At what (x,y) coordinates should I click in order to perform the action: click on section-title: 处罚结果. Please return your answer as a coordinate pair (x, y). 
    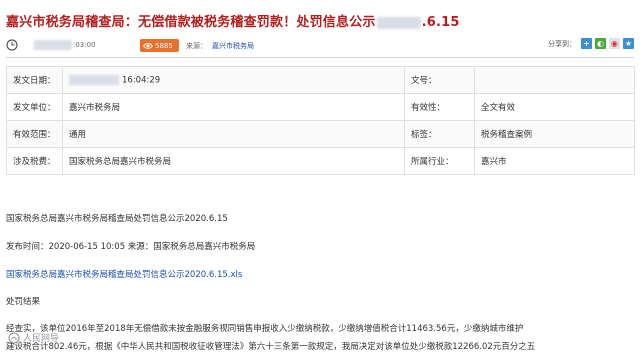
    Looking at the image, I should click on (23, 302).